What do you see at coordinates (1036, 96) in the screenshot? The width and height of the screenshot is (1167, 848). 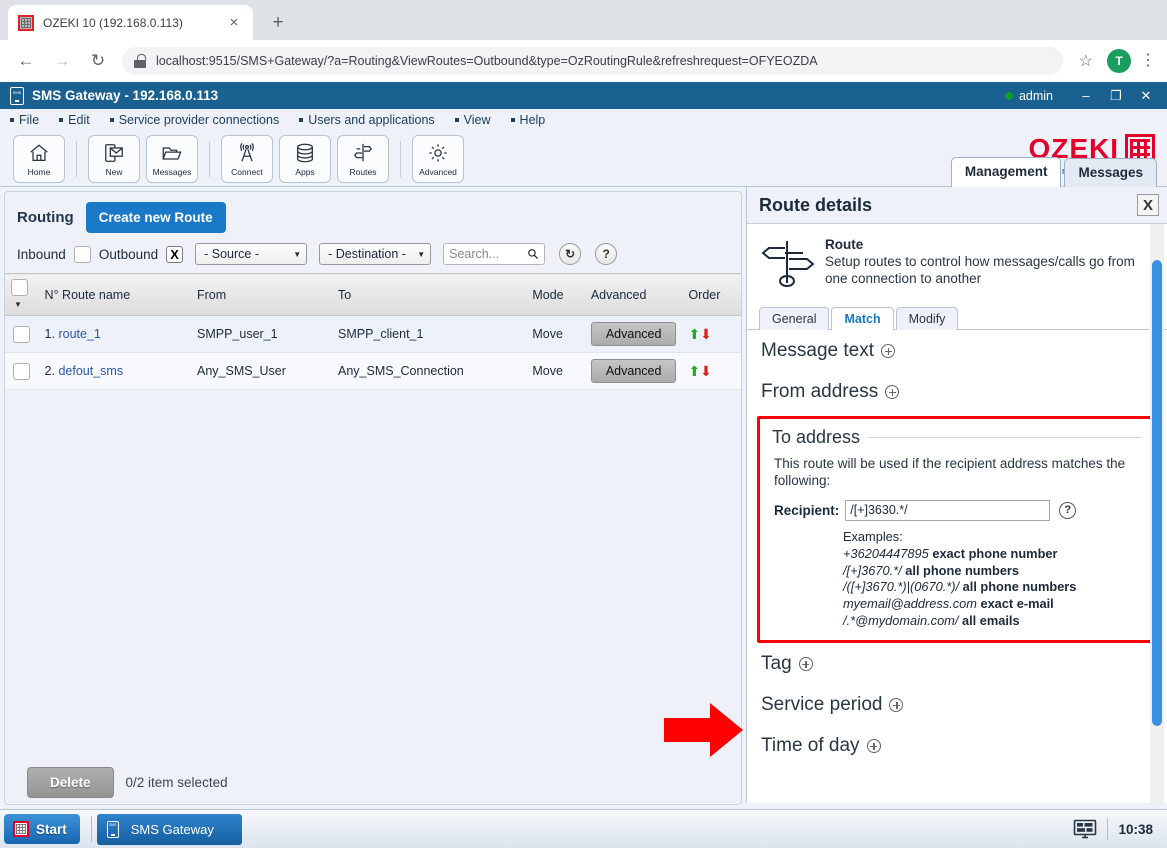 I see `user-label: admin` at bounding box center [1036, 96].